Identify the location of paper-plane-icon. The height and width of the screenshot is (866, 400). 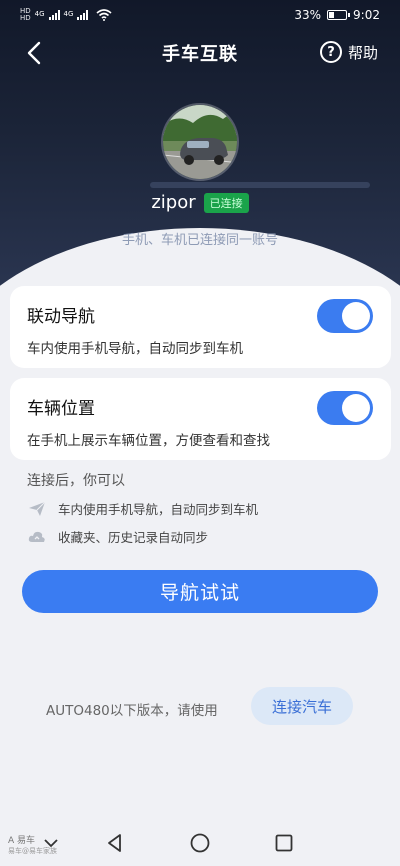
(37, 508).